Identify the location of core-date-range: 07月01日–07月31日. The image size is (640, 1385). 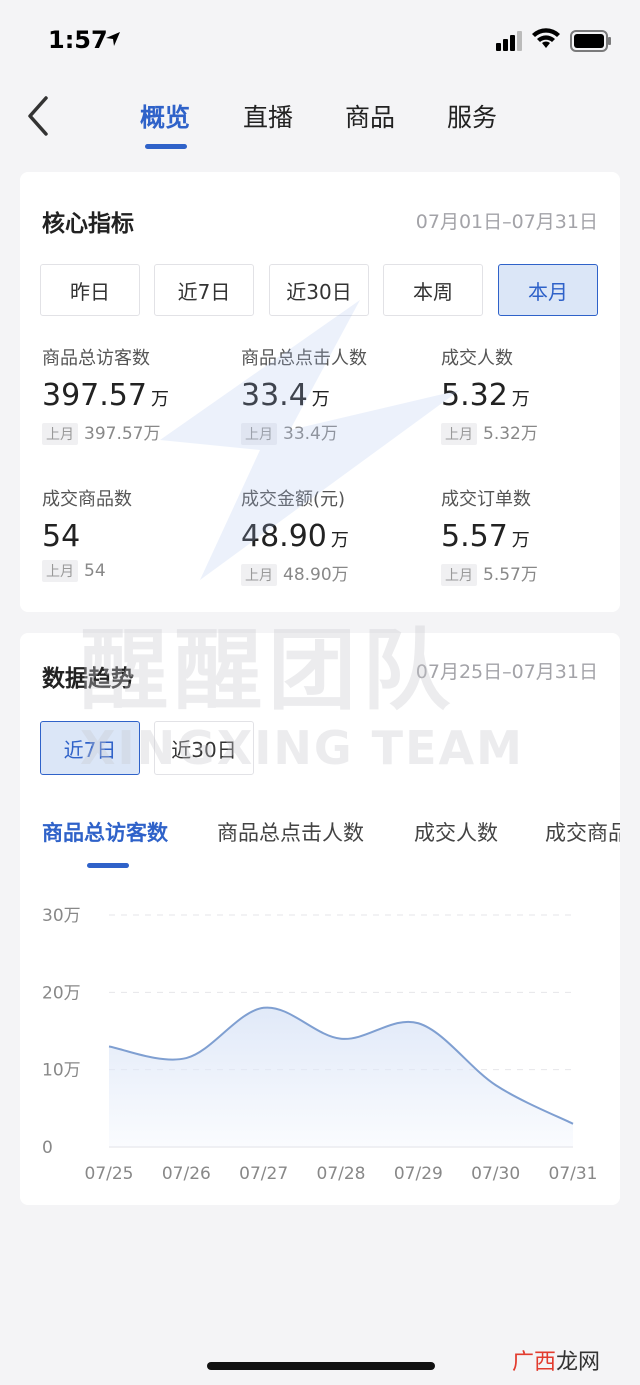
(507, 220).